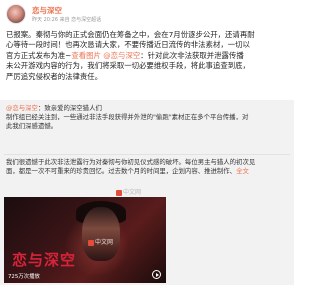 Image resolution: width=320 pixels, height=285 pixels. I want to click on author-name: 恋与深空, so click(47, 10).